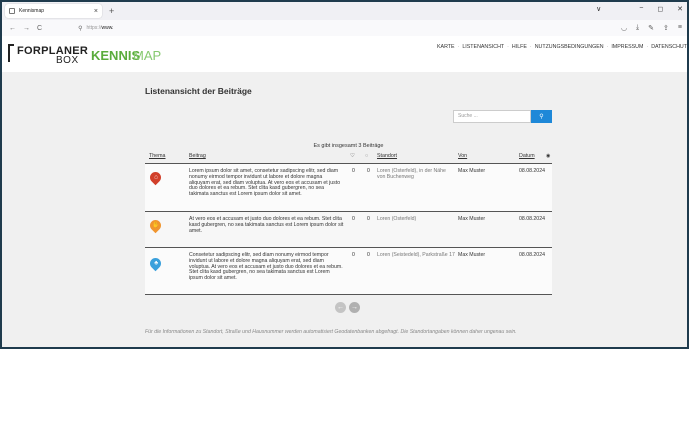 This screenshot has height=422, width=689. Describe the element at coordinates (352, 156) in the screenshot. I see `likes-icon: ♡` at that location.